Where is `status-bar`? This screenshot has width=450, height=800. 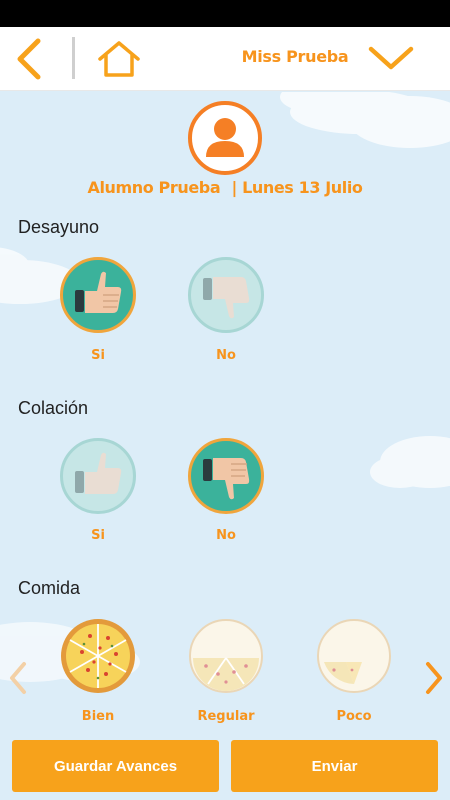 status-bar is located at coordinates (225, 13).